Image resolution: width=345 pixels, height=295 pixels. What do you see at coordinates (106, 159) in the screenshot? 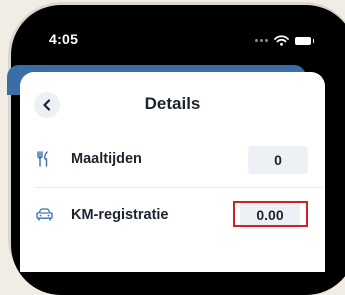
I see `row-label-maaltijden: Maaltijden` at bounding box center [106, 159].